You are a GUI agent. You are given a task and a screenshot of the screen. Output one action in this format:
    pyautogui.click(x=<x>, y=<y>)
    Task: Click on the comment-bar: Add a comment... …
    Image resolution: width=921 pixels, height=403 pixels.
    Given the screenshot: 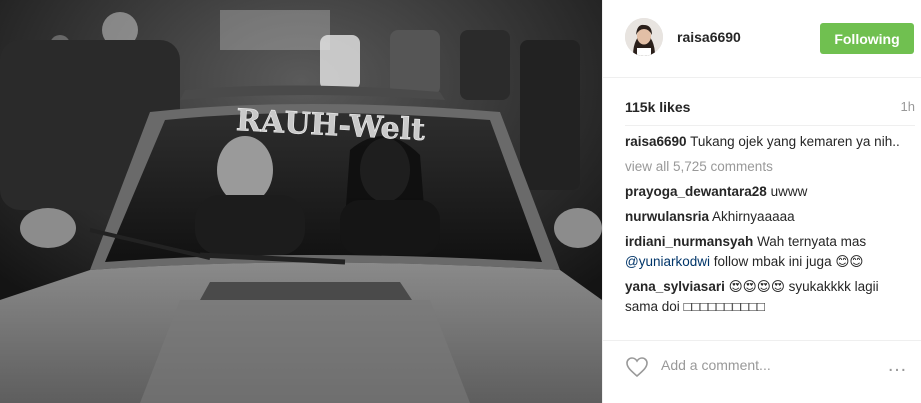 What is the action you would take?
    pyautogui.click(x=762, y=371)
    